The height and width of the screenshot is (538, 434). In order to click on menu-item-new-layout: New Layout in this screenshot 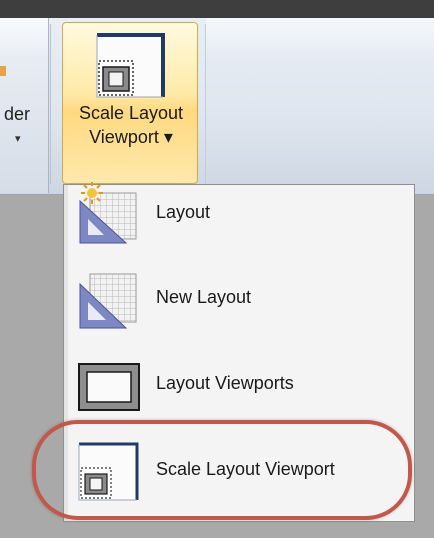, I will do `click(240, 299)`.